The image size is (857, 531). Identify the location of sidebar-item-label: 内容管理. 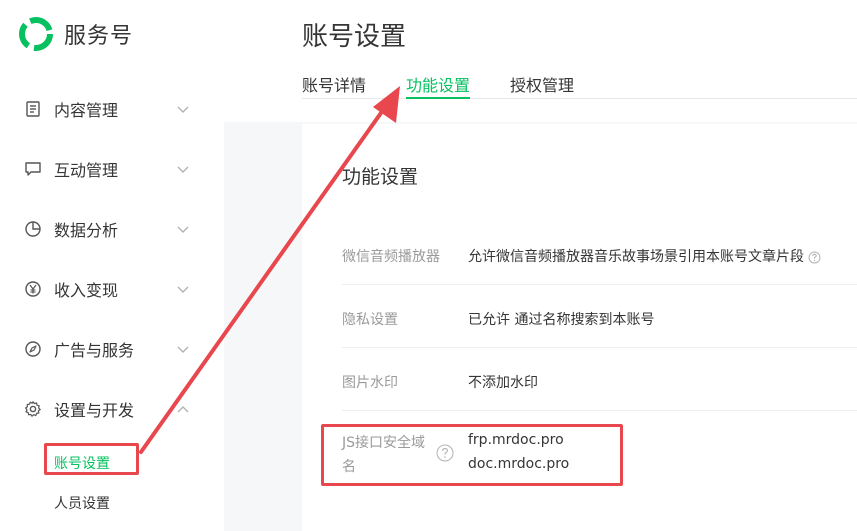
(86, 110).